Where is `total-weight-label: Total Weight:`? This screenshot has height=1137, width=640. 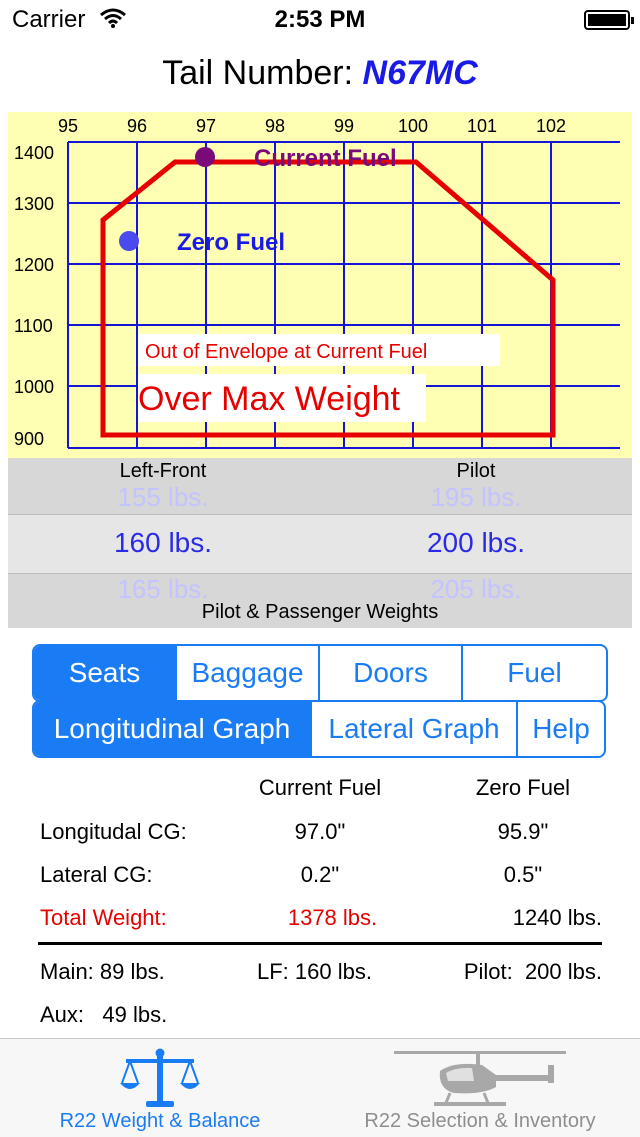 total-weight-label: Total Weight: is located at coordinates (103, 917).